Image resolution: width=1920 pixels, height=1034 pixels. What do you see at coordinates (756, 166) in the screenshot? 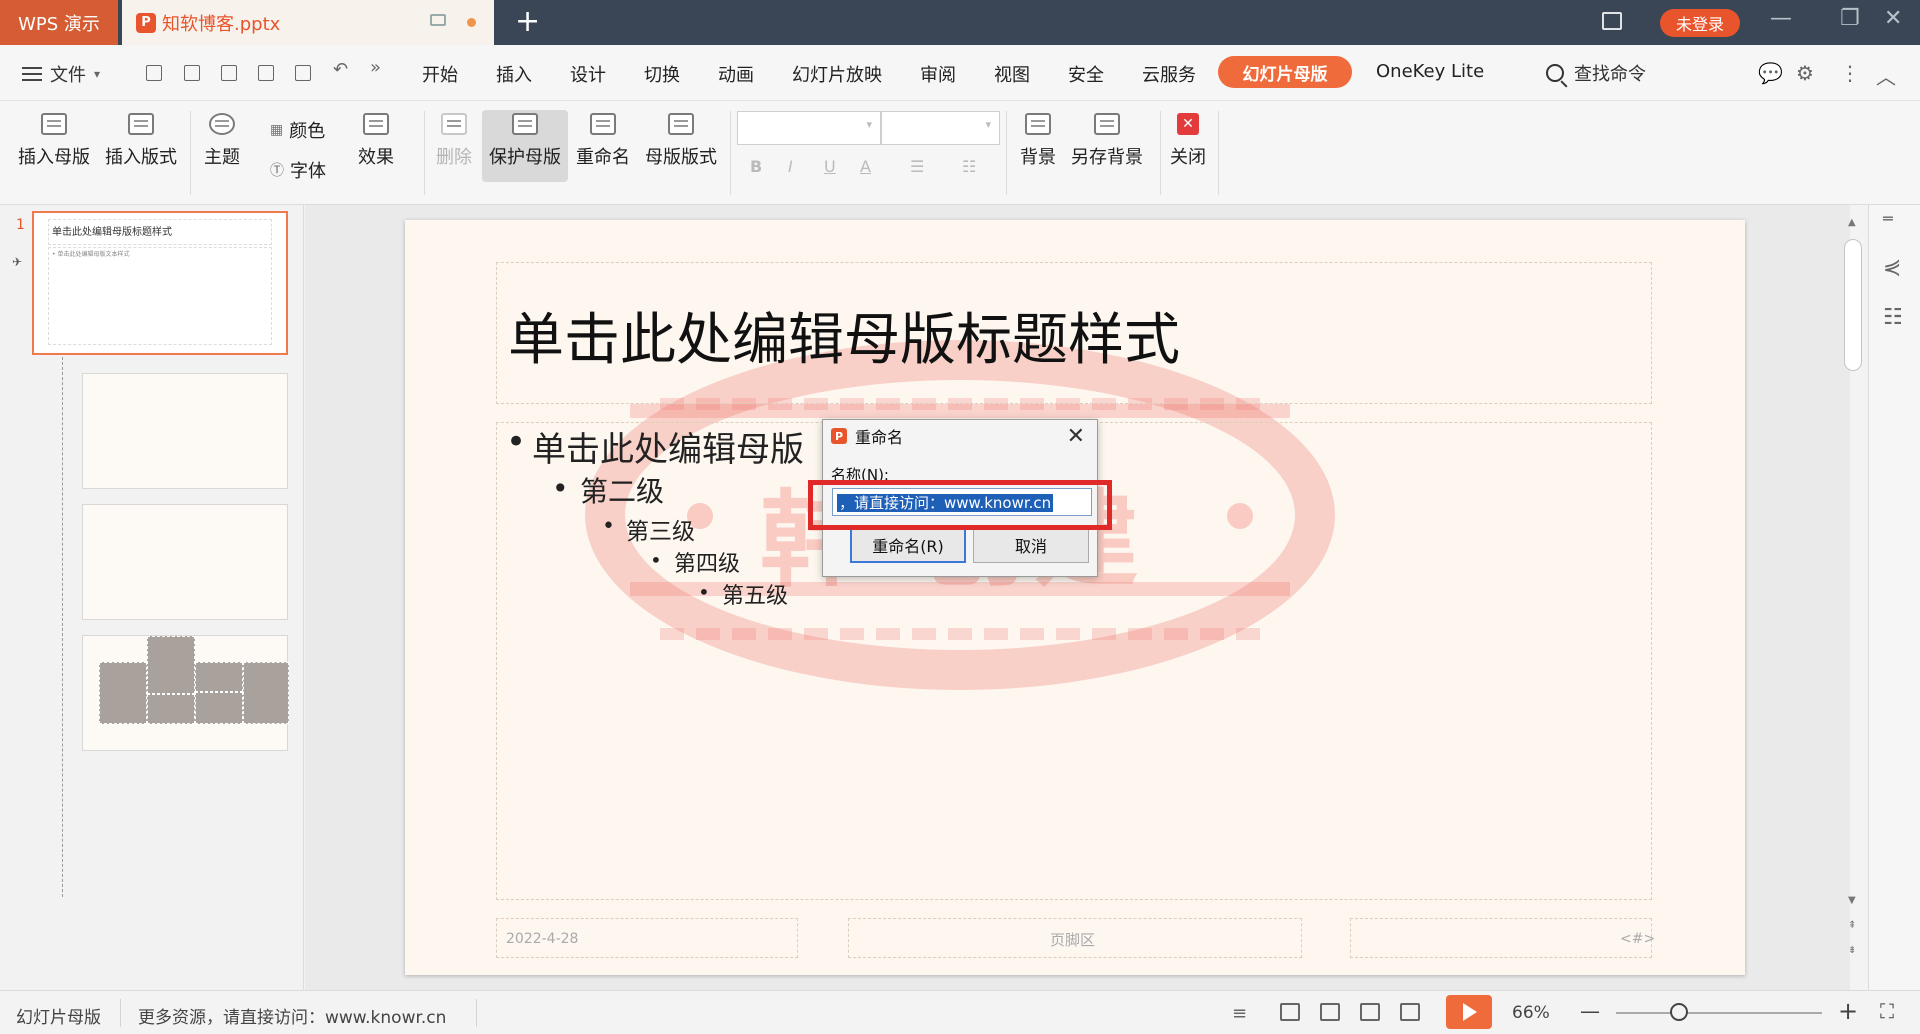
I see `bold-button: B` at bounding box center [756, 166].